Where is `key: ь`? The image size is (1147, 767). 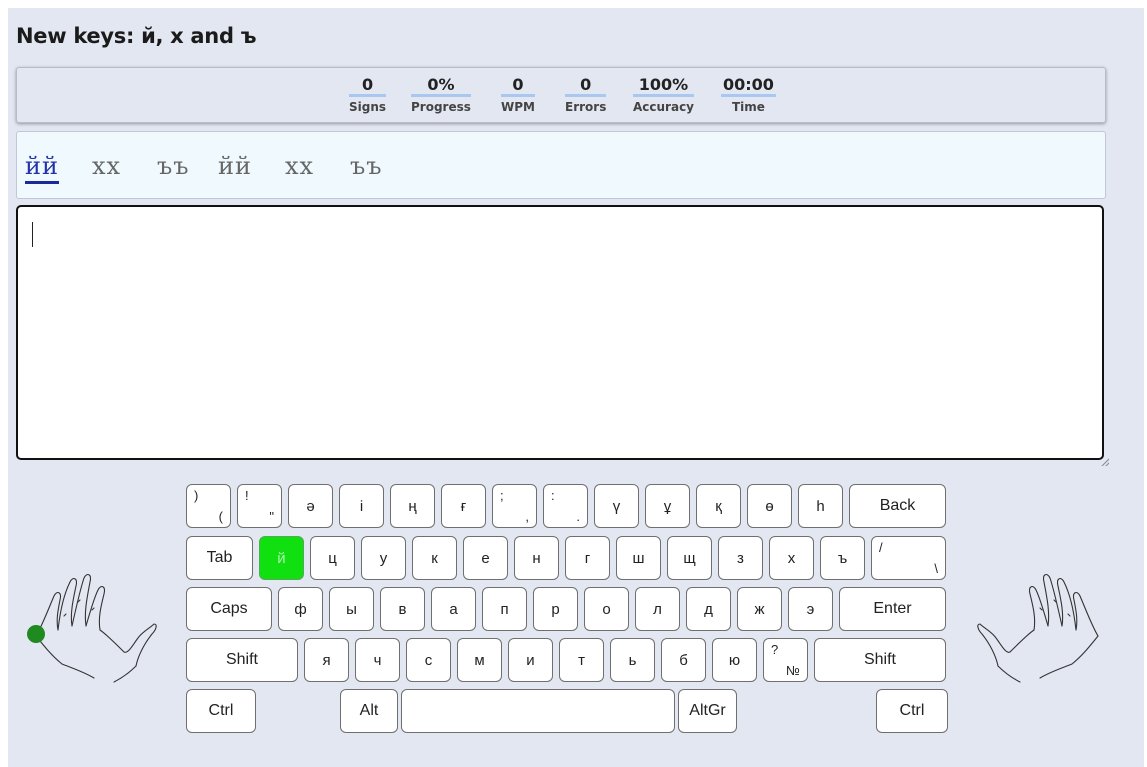 key: ь is located at coordinates (632, 660).